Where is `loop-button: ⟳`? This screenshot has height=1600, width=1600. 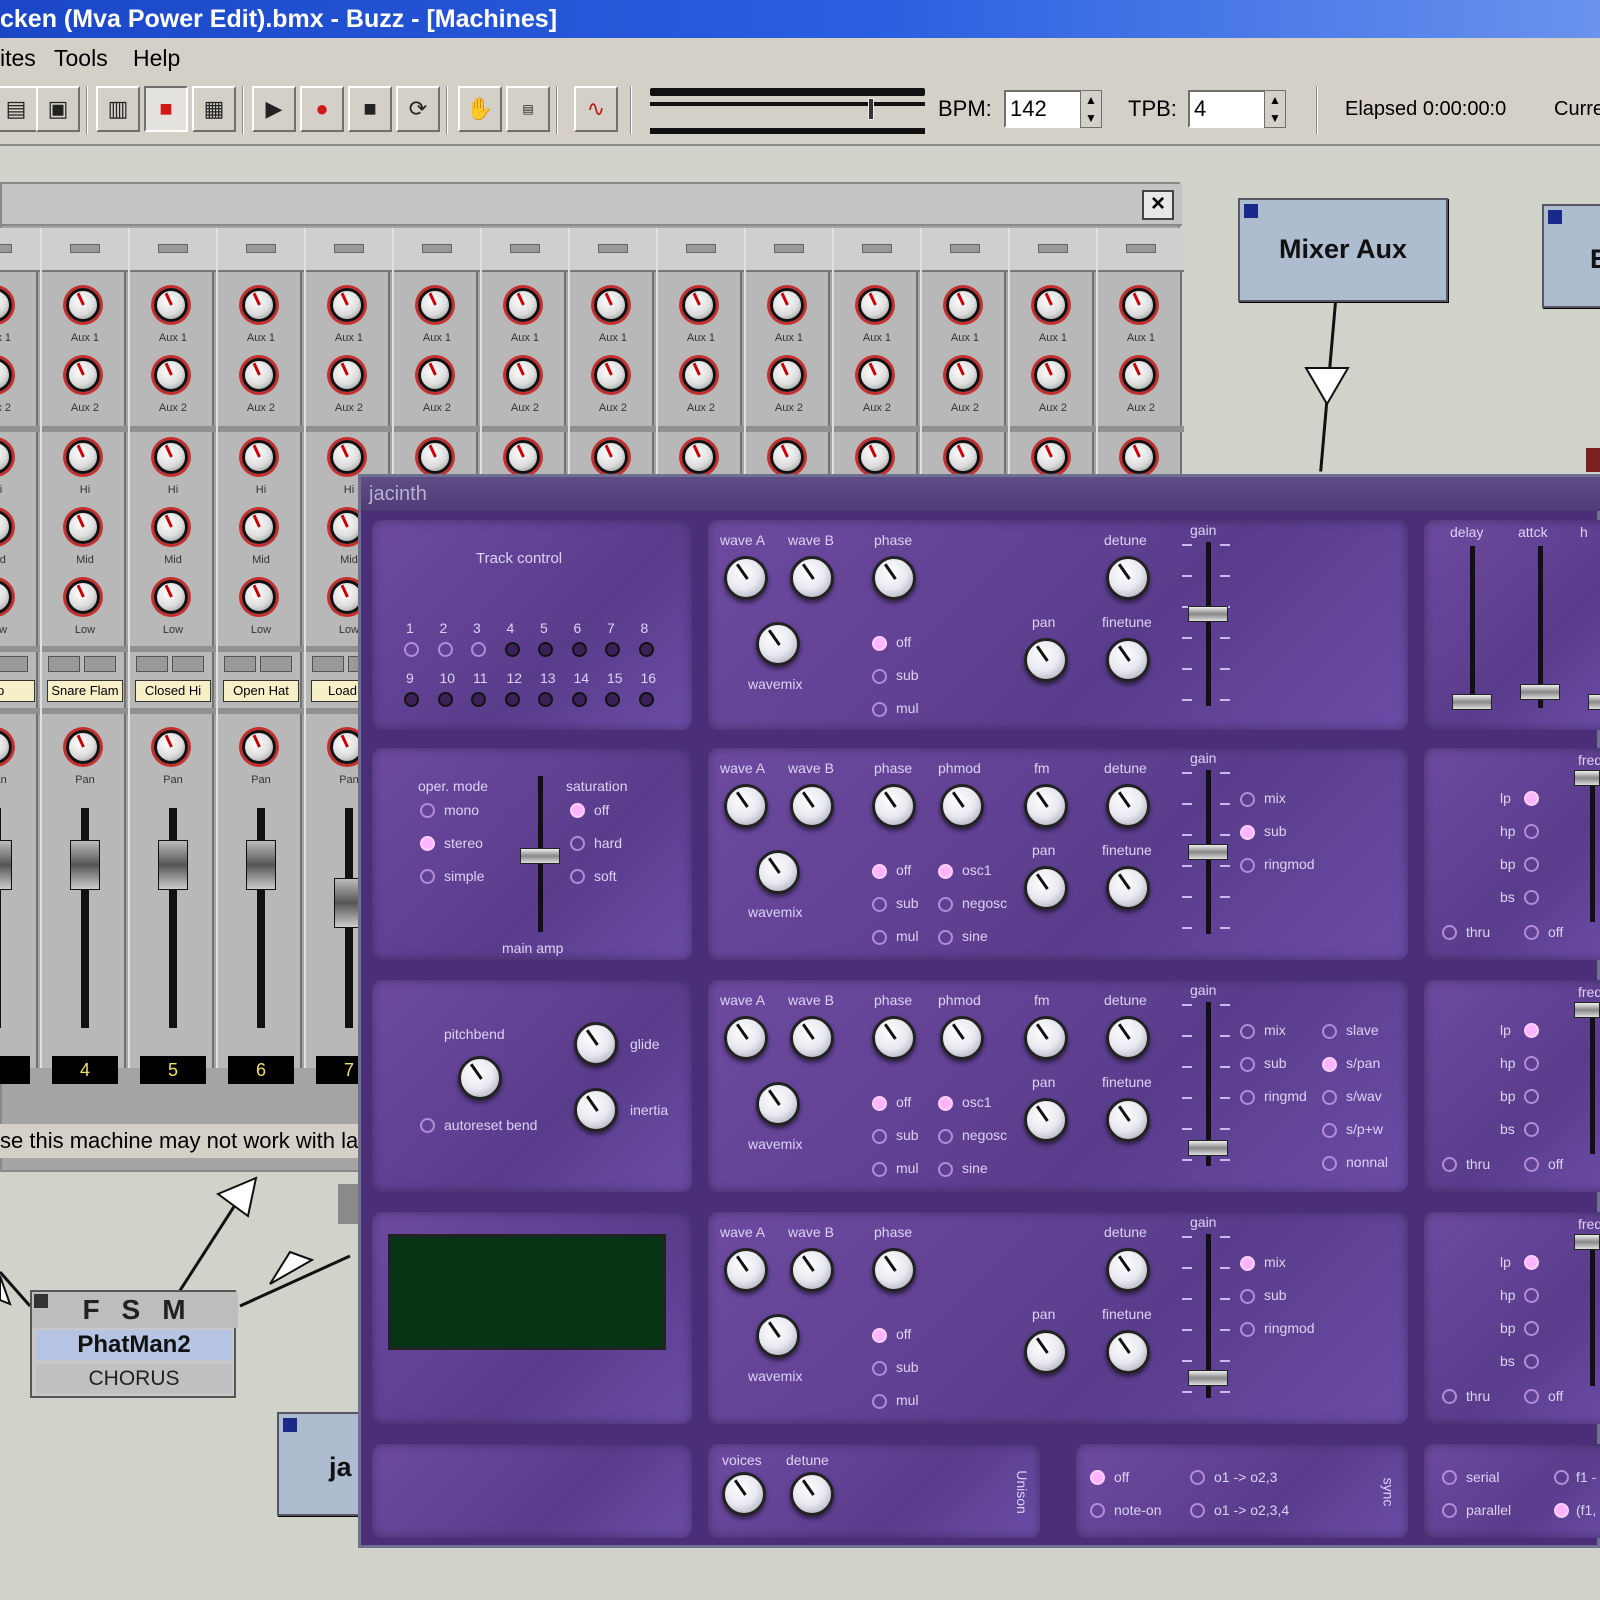
loop-button: ⟳ is located at coordinates (418, 109).